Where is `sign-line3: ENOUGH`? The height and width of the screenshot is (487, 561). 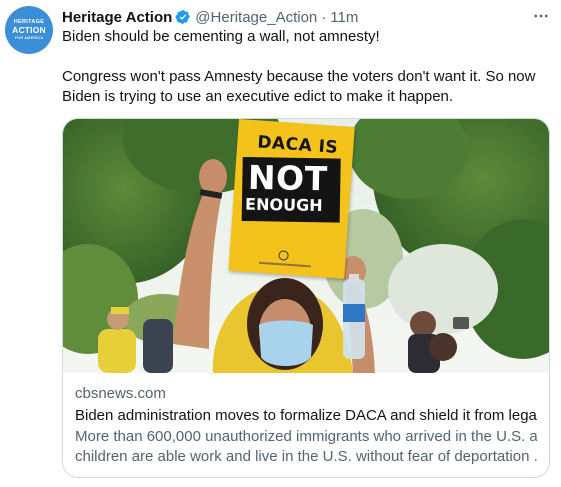
sign-line3: ENOUGH is located at coordinates (283, 205).